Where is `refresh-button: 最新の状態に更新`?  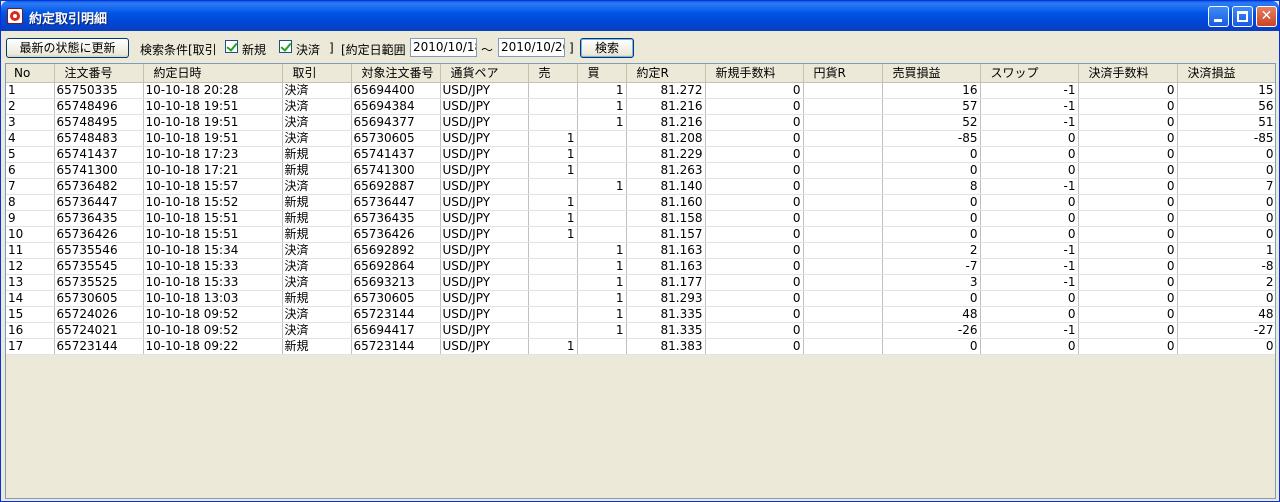 refresh-button: 最新の状態に更新 is located at coordinates (67, 48).